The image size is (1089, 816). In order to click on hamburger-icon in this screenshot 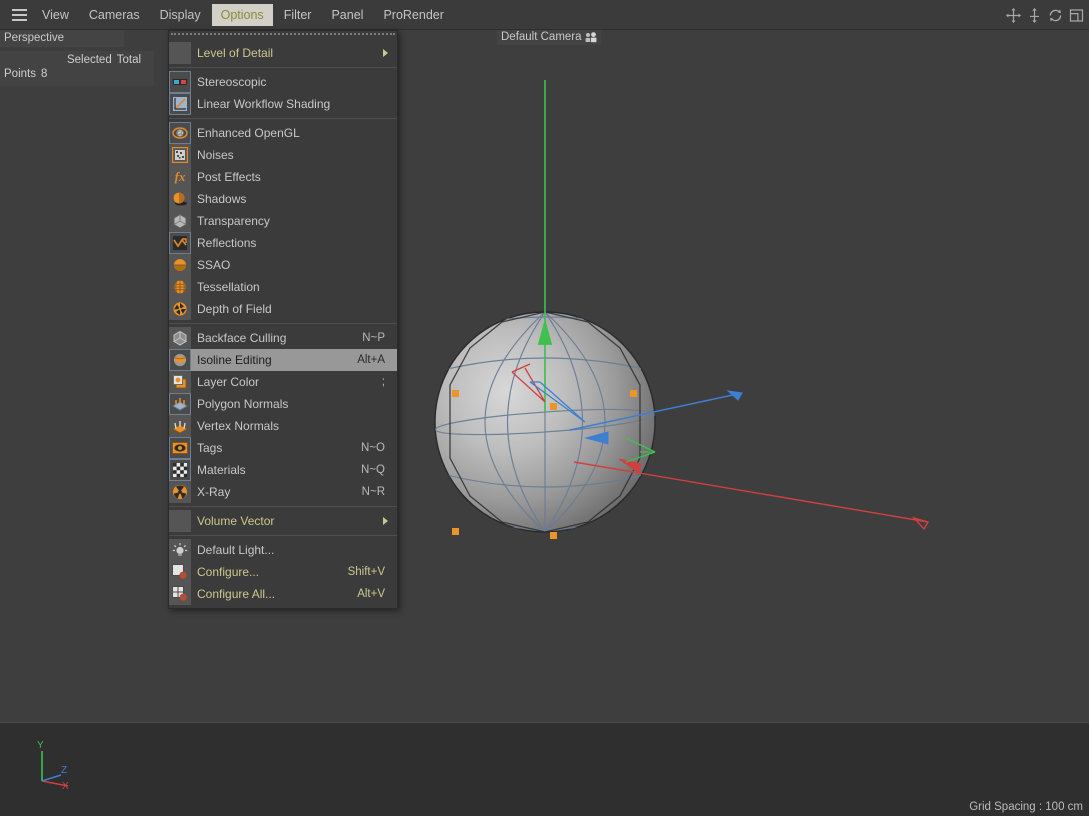, I will do `click(19, 15)`.